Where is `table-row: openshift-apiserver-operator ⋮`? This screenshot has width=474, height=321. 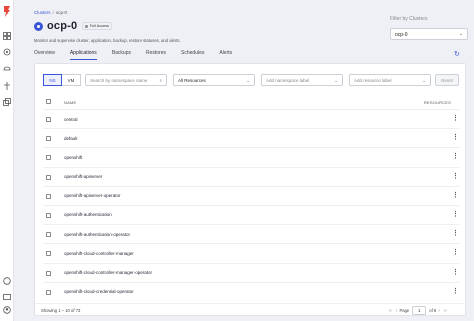
table-row: openshift-apiserver-operator ⋮ is located at coordinates (251, 195).